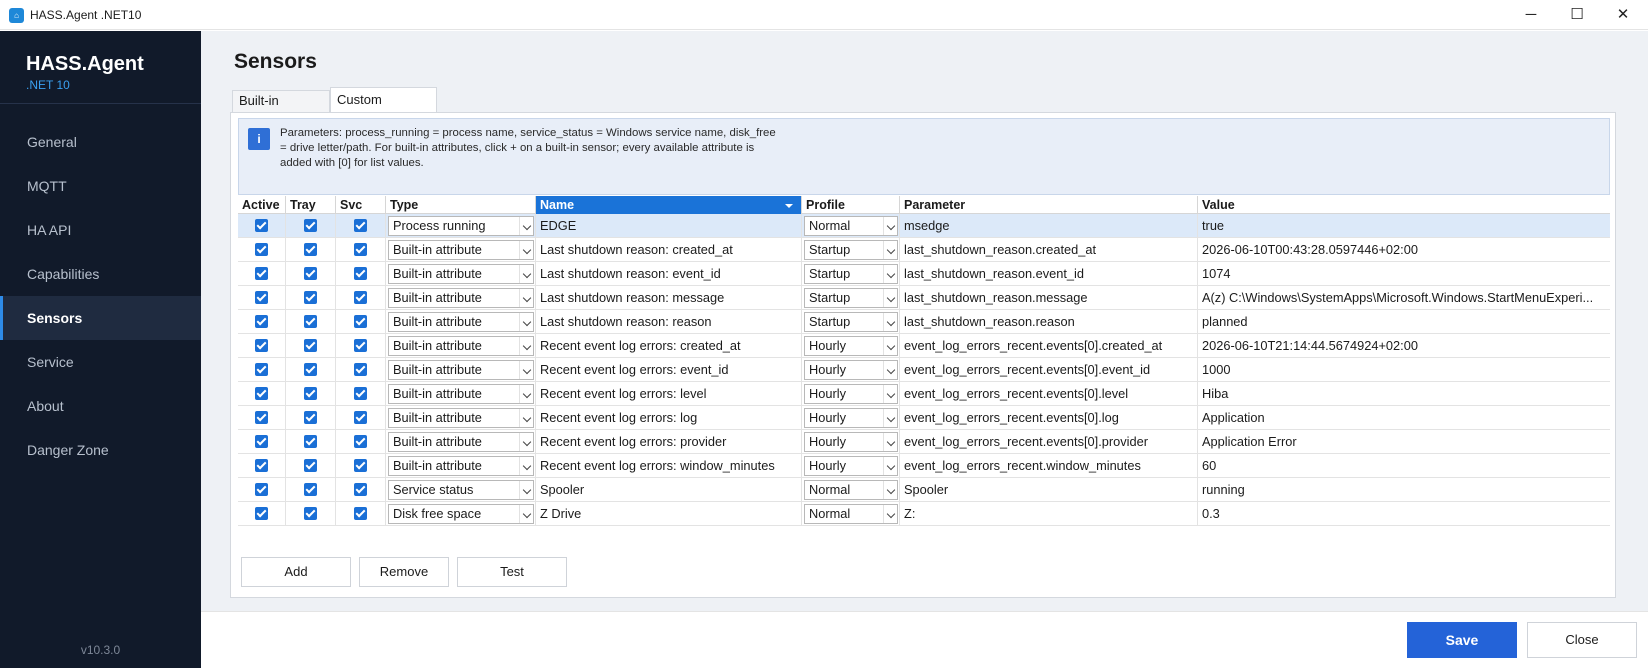 The height and width of the screenshot is (668, 1648). Describe the element at coordinates (669, 418) in the screenshot. I see `name-cell: Recent event log errors: log` at that location.